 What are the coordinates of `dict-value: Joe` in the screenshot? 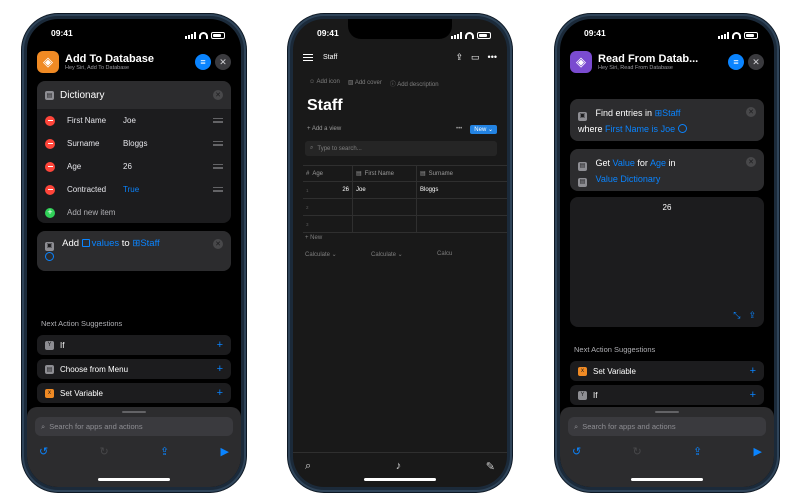 It's located at (129, 120).